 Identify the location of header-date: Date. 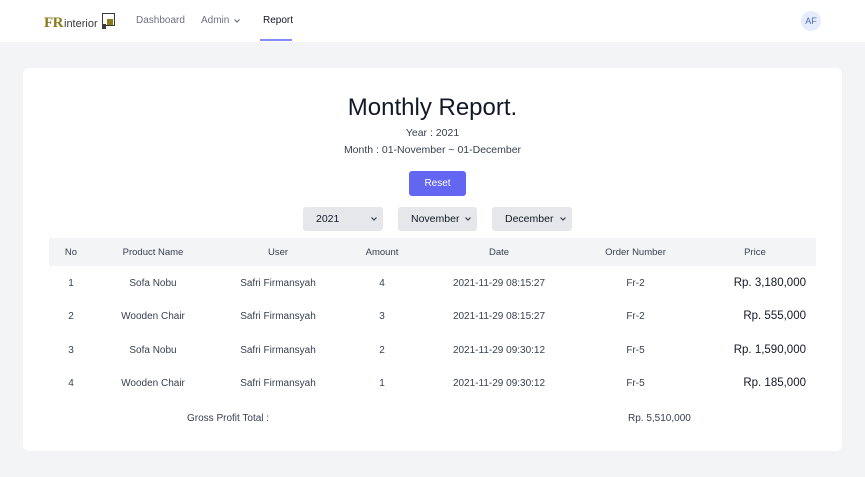
(499, 252).